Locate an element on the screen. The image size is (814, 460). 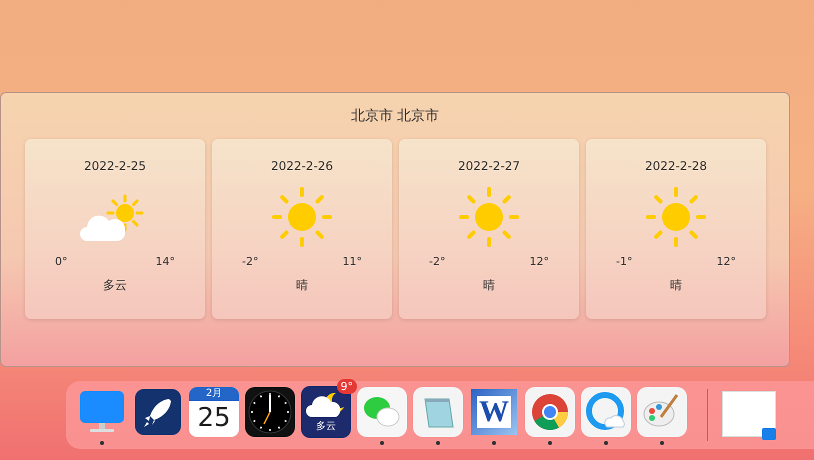
temperature-badge: 9° is located at coordinates (346, 386).